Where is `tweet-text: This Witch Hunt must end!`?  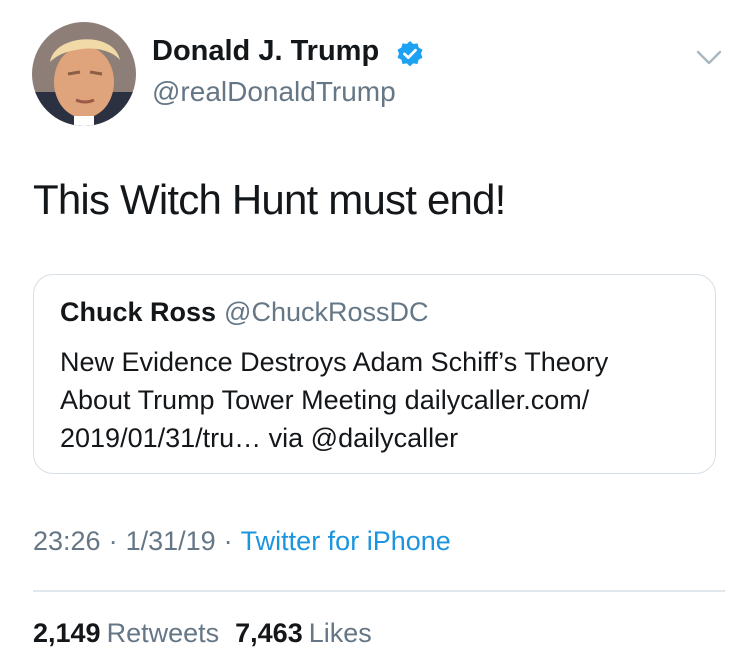 tweet-text: This Witch Hunt must end! is located at coordinates (269, 199).